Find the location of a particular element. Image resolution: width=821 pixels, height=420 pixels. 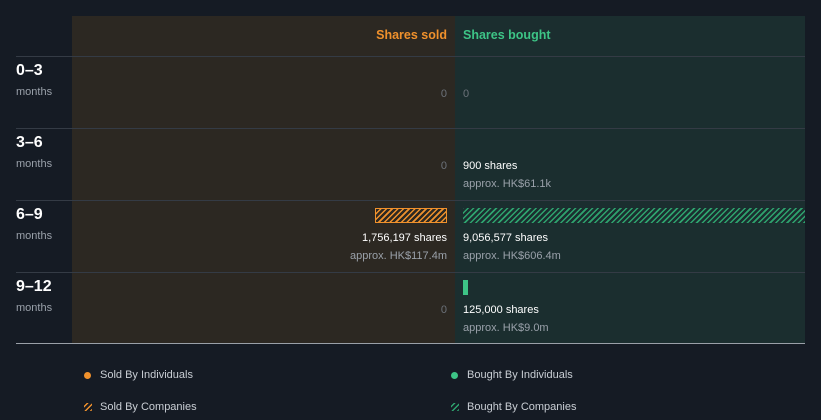

bought-approx-label: approx. HK$606.4m is located at coordinates (512, 256).